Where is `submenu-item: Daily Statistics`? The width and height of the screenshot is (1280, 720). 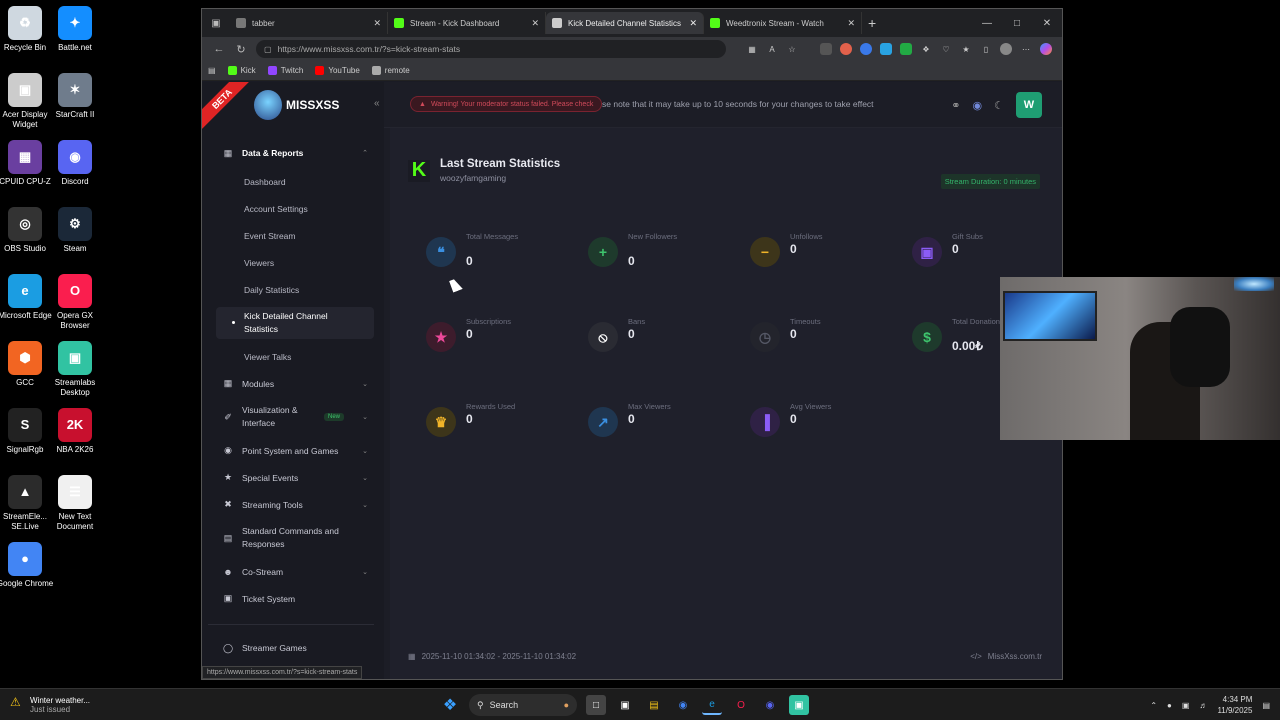
submenu-item: Daily Statistics is located at coordinates (295, 289).